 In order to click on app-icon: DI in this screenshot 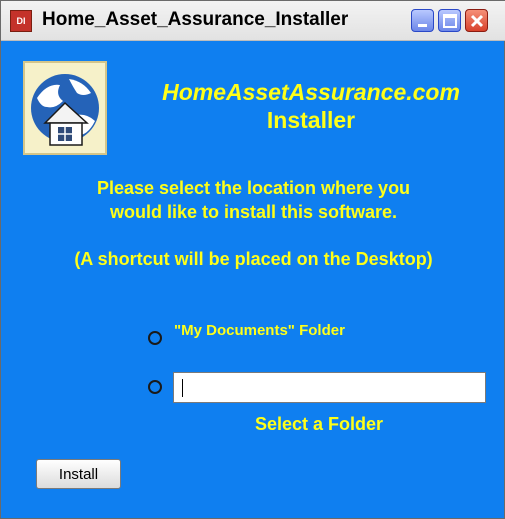, I will do `click(21, 21)`.